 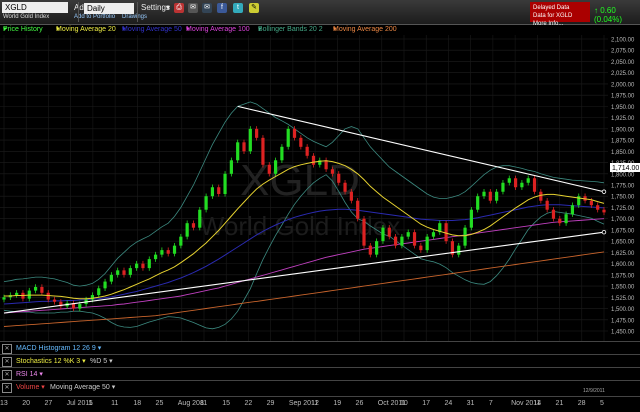 What do you see at coordinates (27, 374) in the screenshot?
I see `panel-name: RSI 14` at bounding box center [27, 374].